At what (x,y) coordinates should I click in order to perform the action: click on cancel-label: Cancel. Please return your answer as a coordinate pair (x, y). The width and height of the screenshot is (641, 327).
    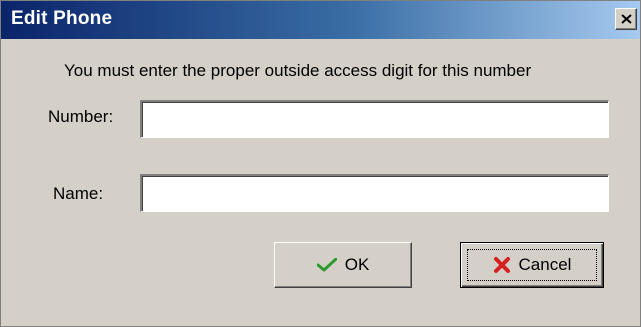
    Looking at the image, I should click on (545, 264).